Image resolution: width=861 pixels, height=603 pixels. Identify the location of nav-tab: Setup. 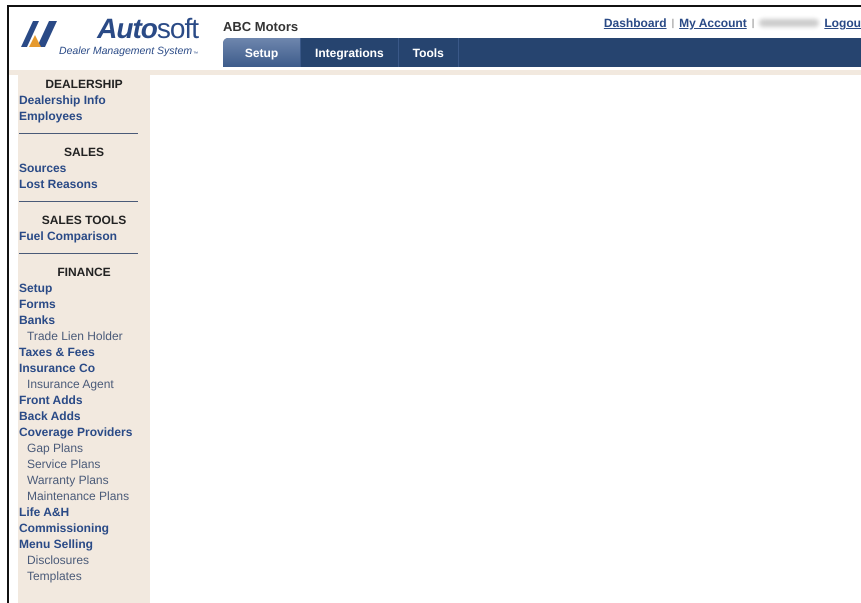
(262, 52).